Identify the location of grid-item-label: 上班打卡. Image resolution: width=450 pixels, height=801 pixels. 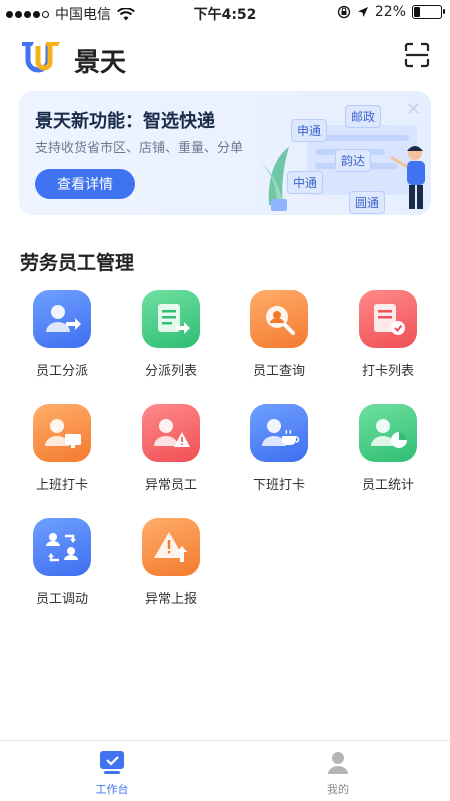
(61, 485).